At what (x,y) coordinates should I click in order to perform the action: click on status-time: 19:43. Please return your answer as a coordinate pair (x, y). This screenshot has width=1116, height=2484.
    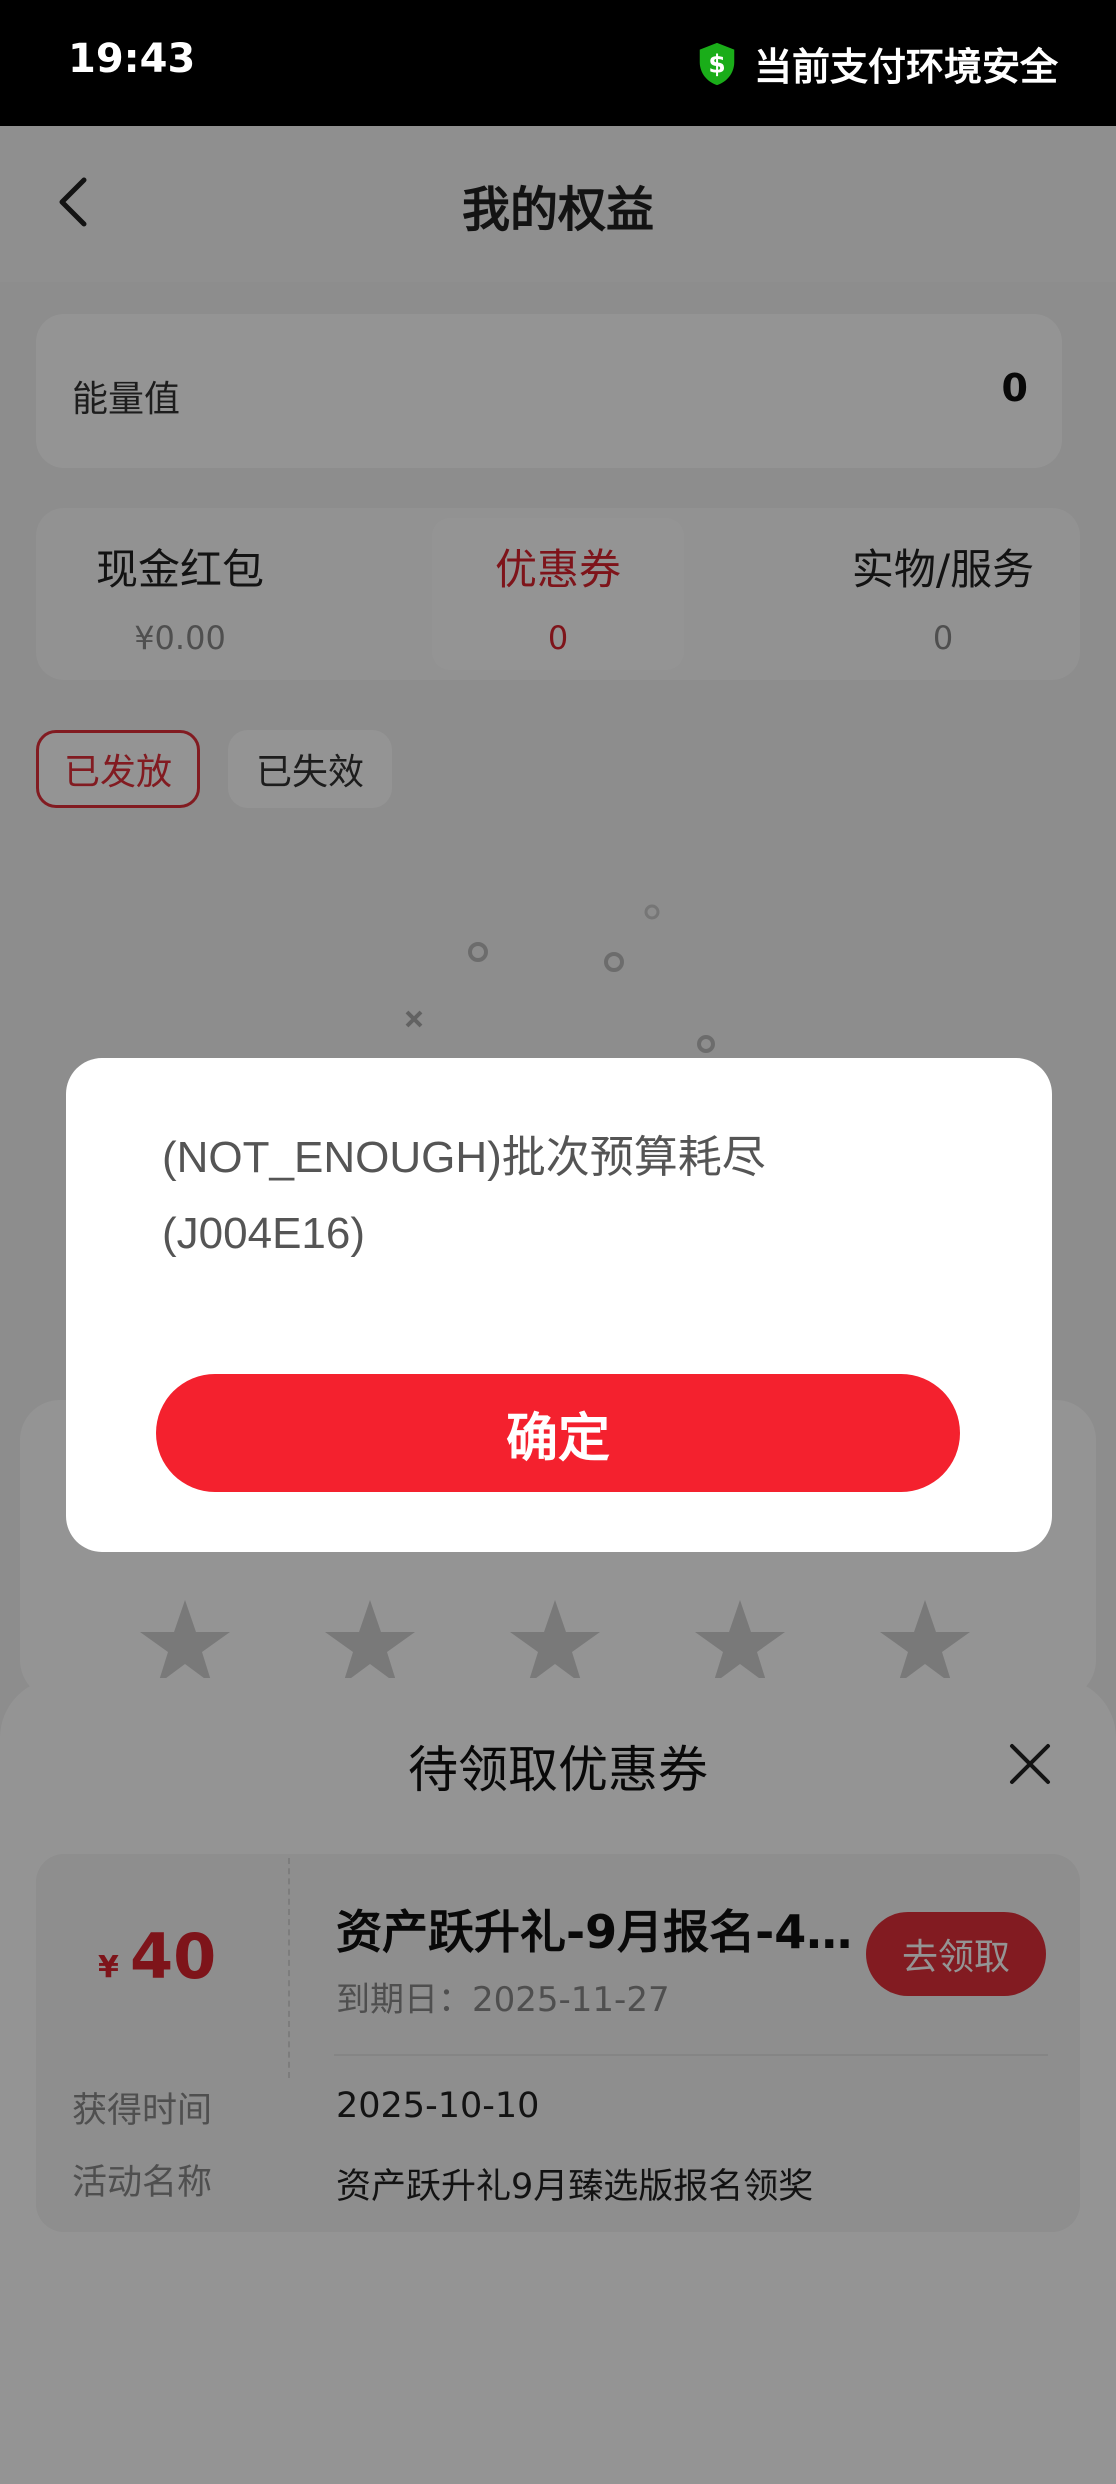
    Looking at the image, I should click on (132, 59).